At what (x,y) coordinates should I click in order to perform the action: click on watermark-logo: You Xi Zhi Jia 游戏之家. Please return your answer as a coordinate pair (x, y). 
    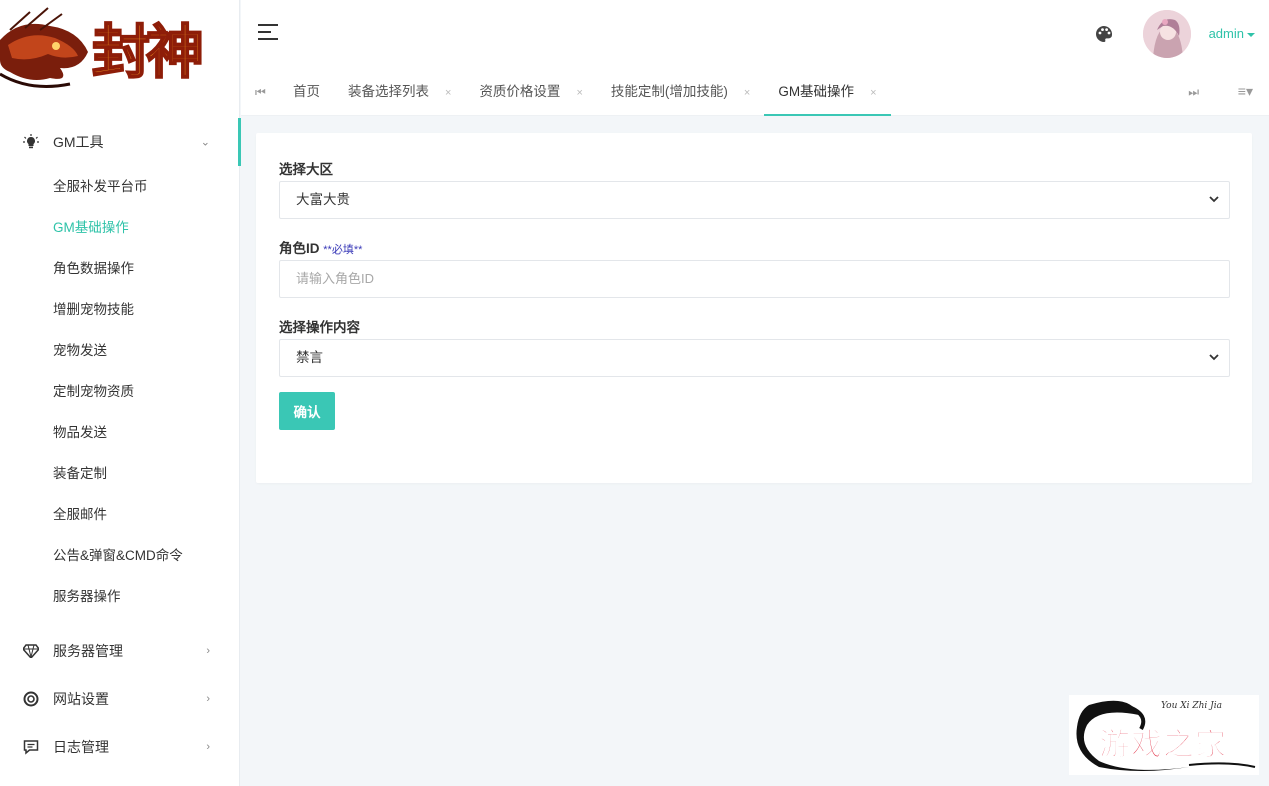
    Looking at the image, I should click on (1164, 735).